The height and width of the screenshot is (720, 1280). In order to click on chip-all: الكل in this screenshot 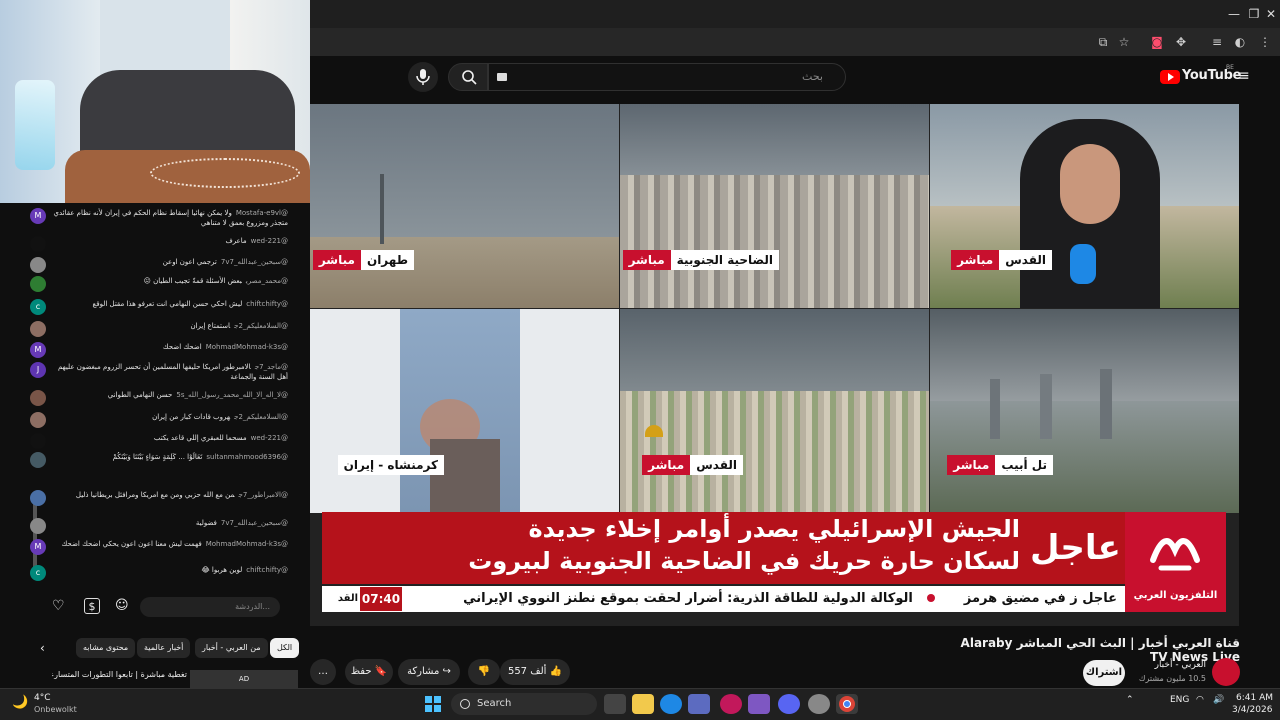, I will do `click(285, 648)`.